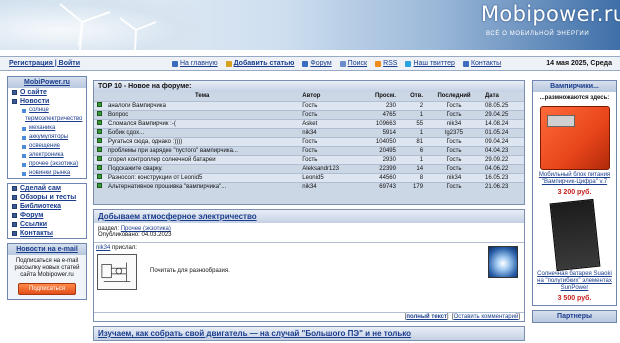  I want to click on menu-rss: RSS, so click(386, 63).